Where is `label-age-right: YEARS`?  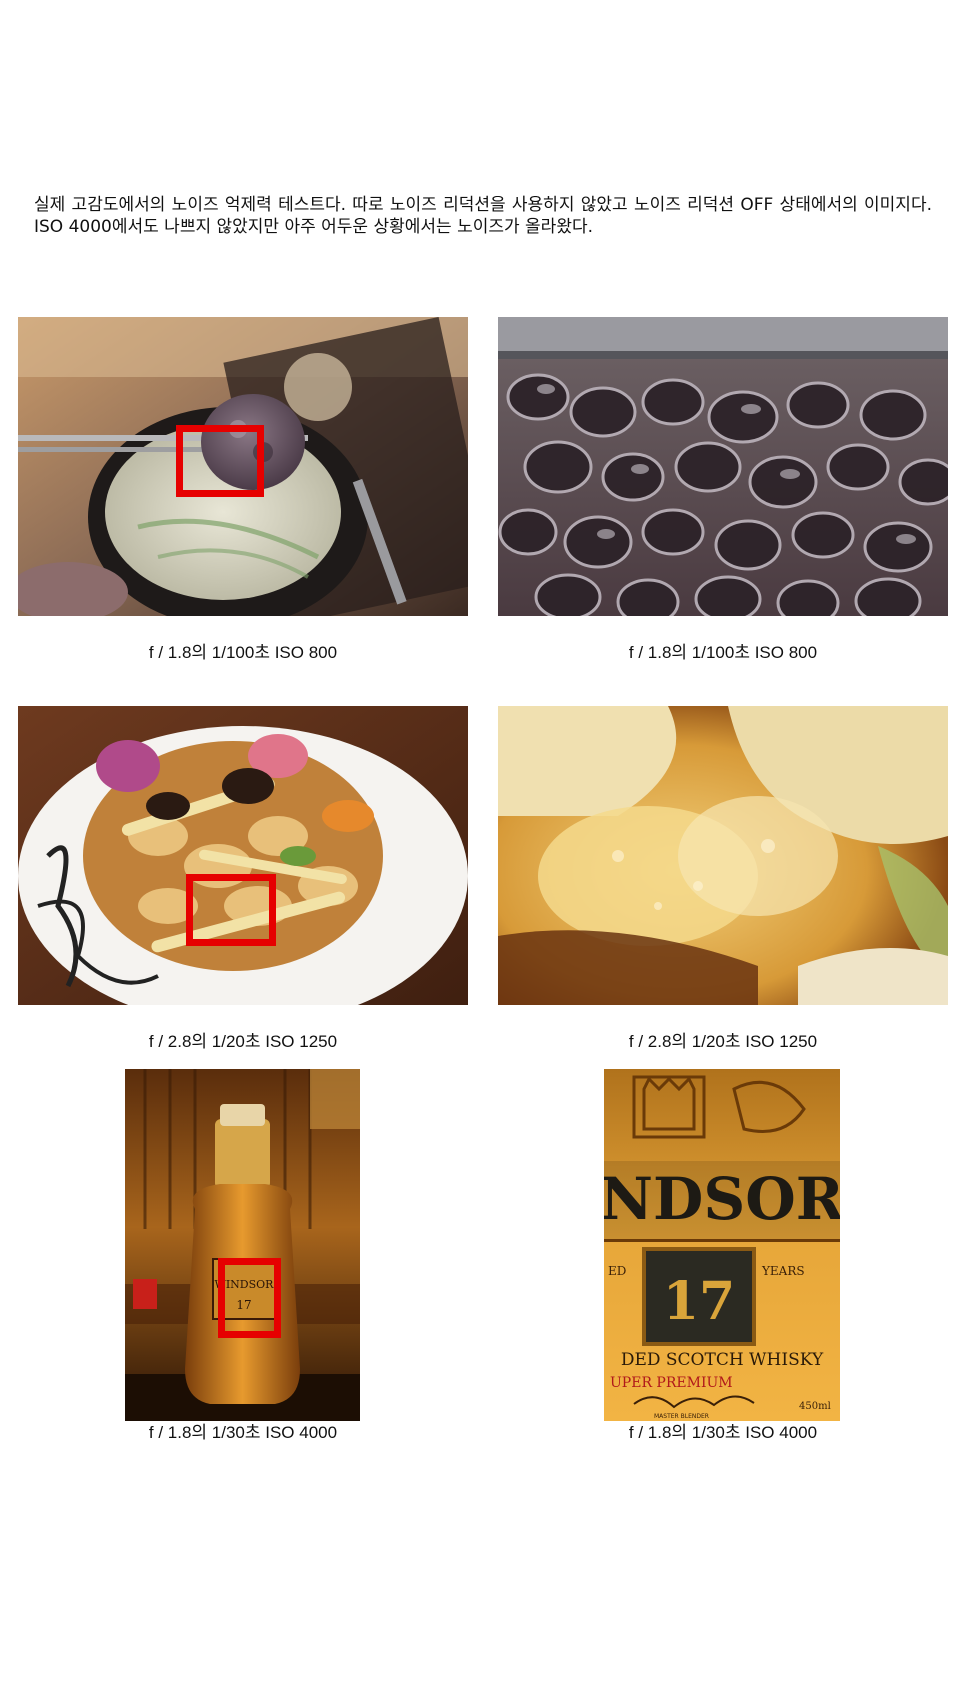 label-age-right: YEARS is located at coordinates (783, 1271).